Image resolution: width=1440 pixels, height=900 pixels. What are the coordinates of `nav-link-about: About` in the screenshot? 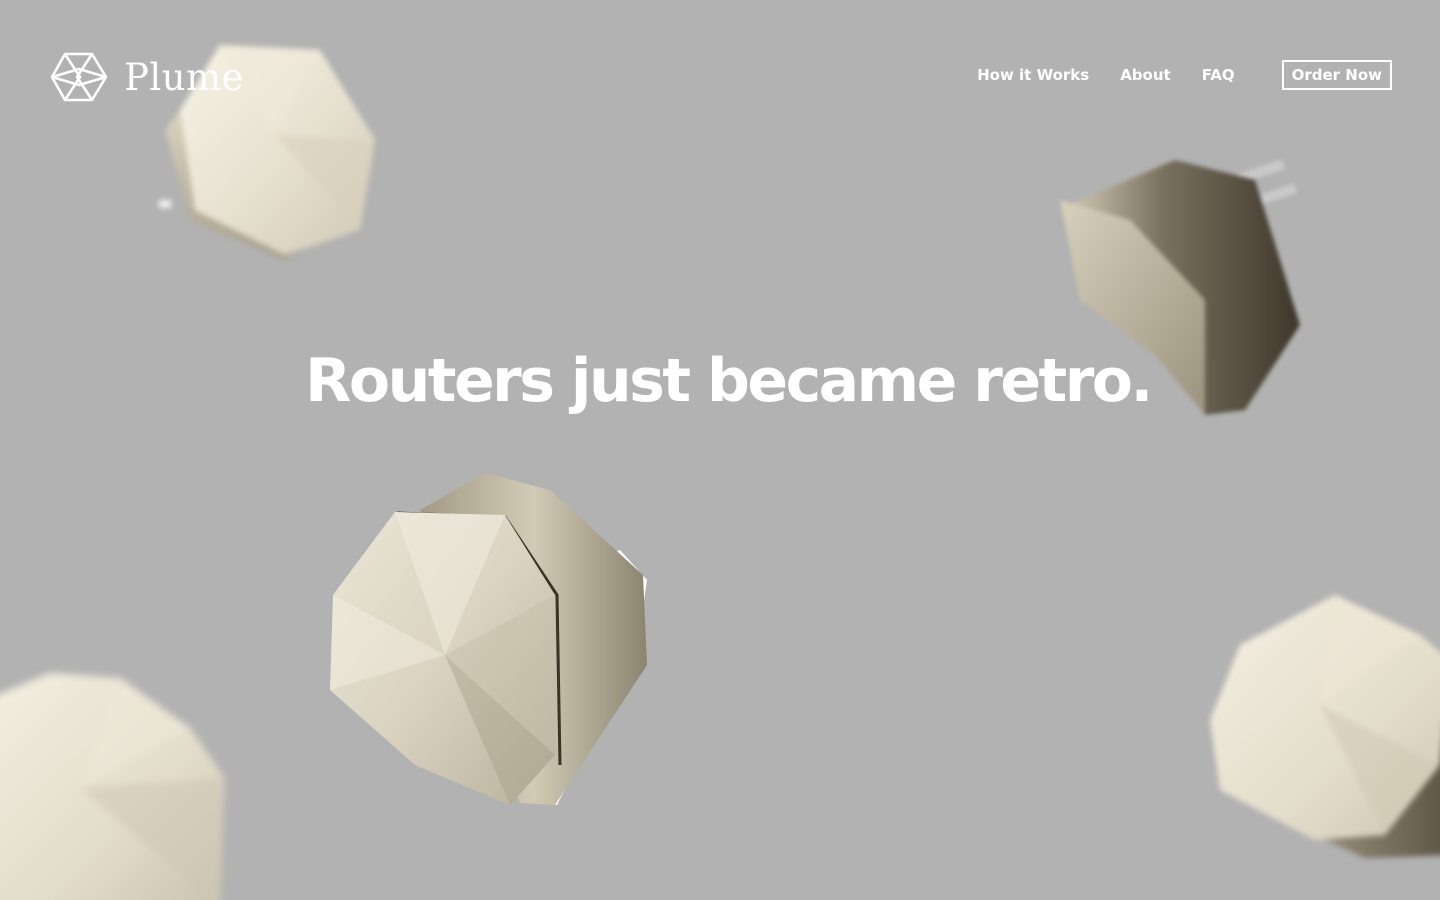 It's located at (1145, 75).